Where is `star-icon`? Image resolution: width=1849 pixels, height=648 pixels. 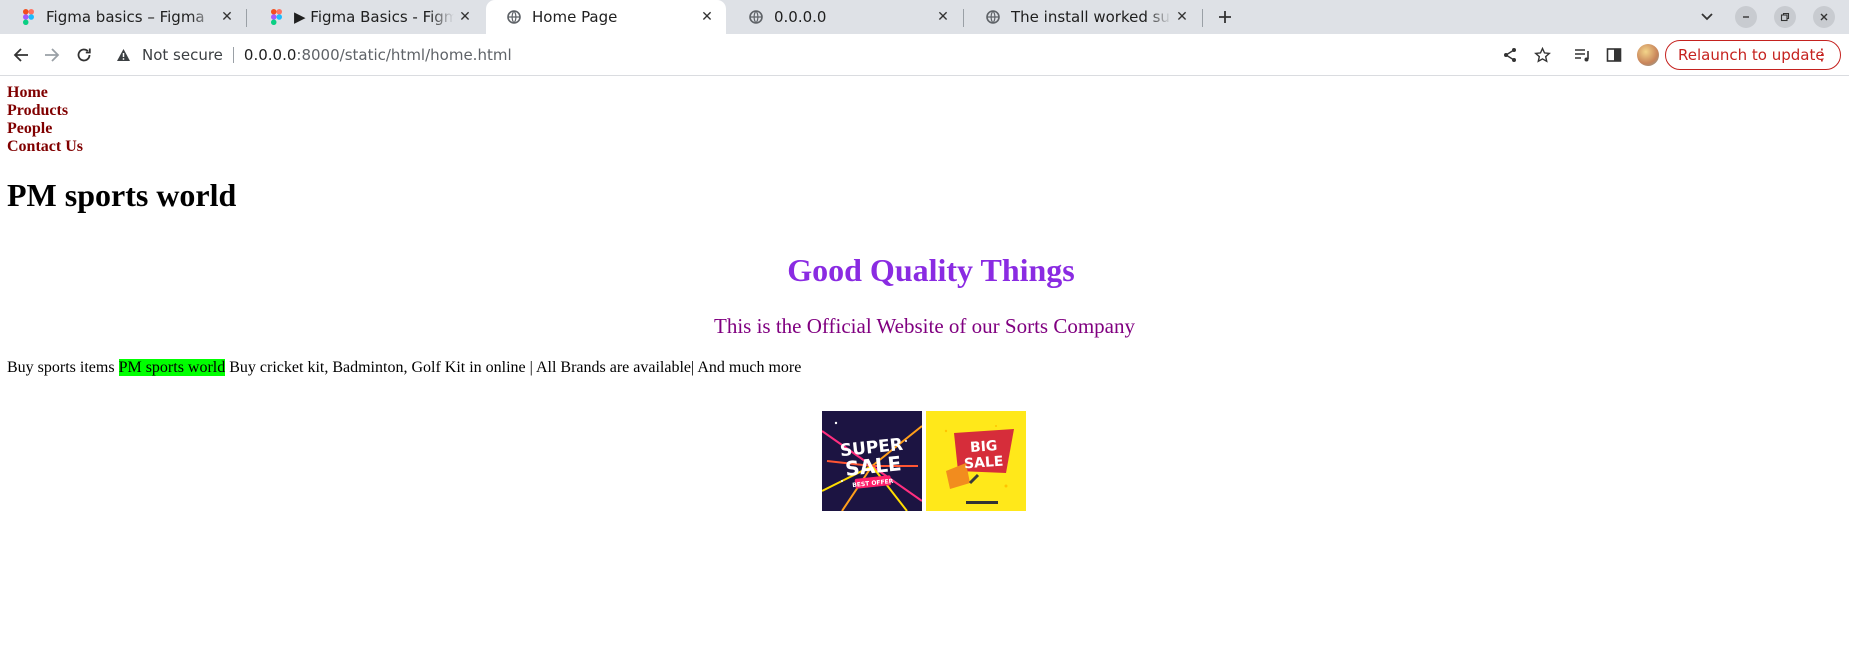 star-icon is located at coordinates (1542, 54).